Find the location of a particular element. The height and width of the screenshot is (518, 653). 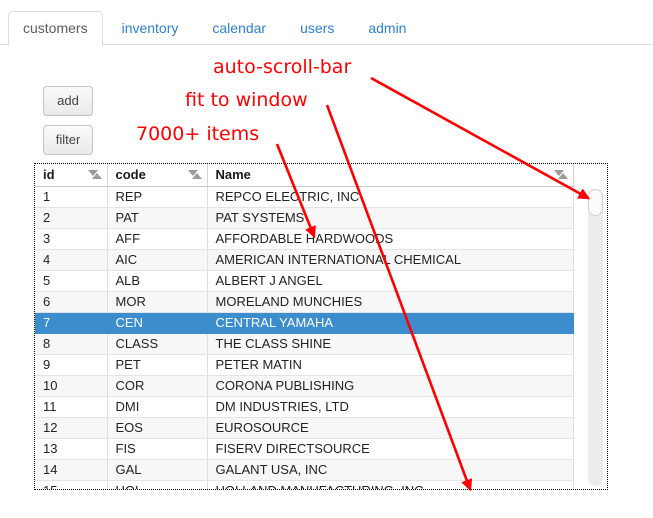

table-row: 3 AFF AFFORDABLE HARDWOODS is located at coordinates (304, 239).